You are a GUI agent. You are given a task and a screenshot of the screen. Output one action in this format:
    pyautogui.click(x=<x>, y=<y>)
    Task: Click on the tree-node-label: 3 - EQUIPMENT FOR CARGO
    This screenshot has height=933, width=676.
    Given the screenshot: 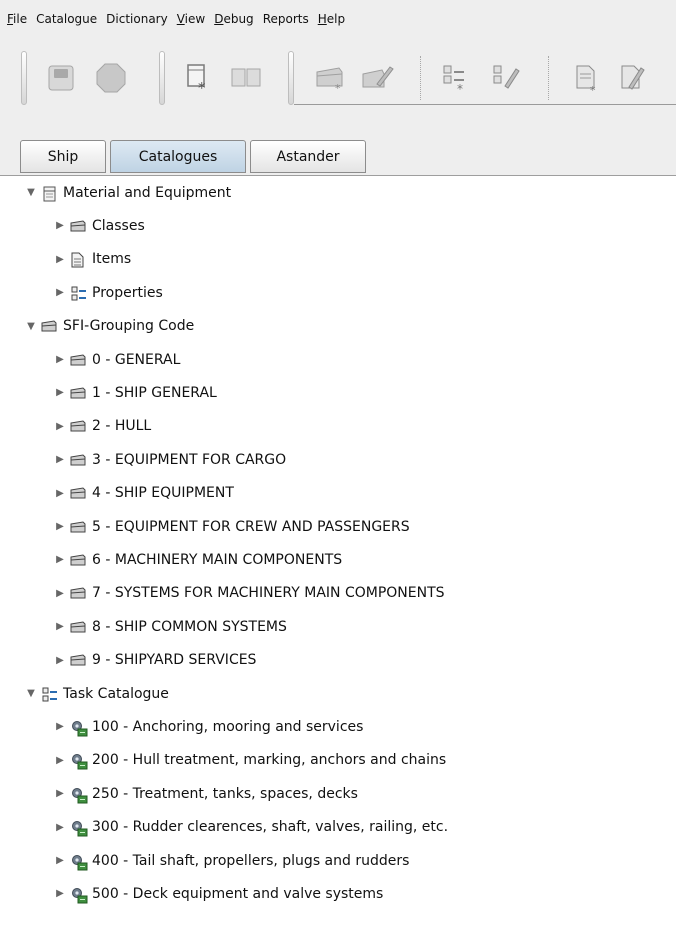 What is the action you would take?
    pyautogui.click(x=189, y=459)
    